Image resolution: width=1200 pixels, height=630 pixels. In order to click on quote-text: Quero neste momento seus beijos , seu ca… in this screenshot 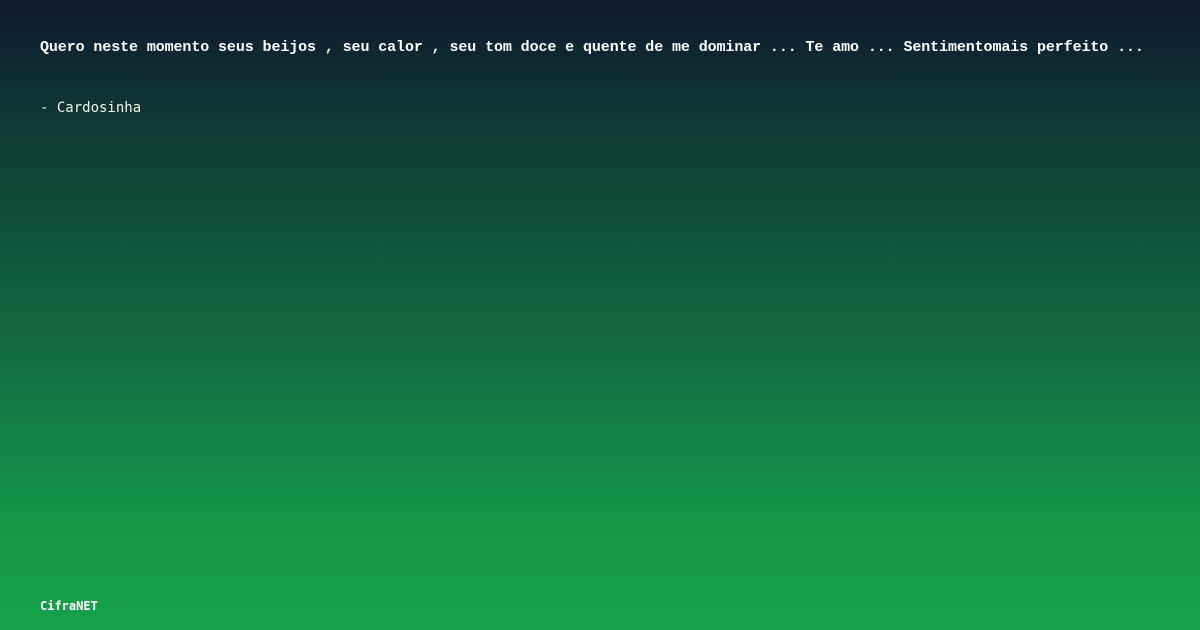, I will do `click(592, 47)`.